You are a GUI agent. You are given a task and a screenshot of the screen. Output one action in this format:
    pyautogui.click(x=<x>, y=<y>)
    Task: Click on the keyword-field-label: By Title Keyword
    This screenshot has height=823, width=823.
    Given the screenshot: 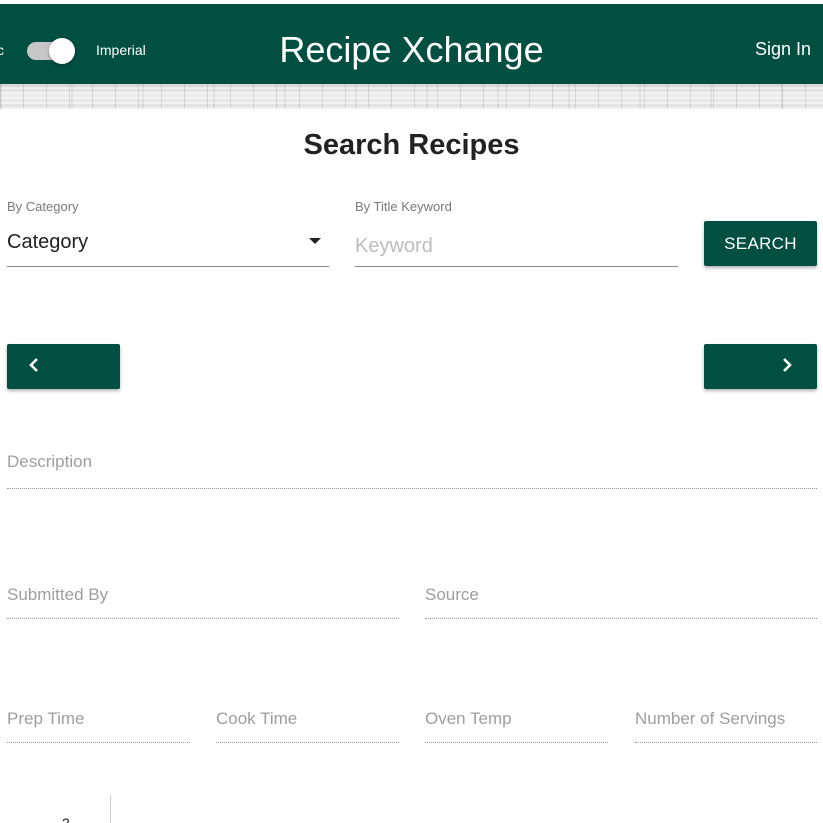 What is the action you would take?
    pyautogui.click(x=403, y=206)
    